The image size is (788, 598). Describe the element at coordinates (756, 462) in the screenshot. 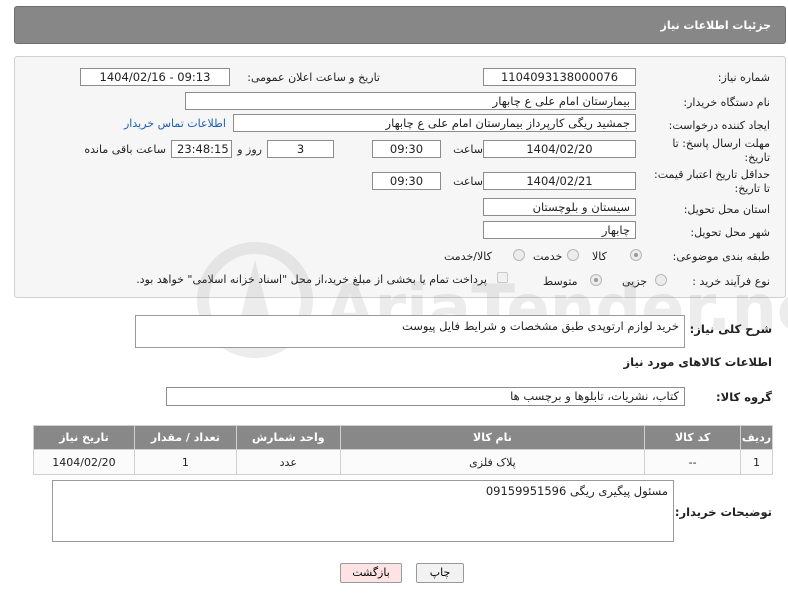

I see `cell-row: 1` at that location.